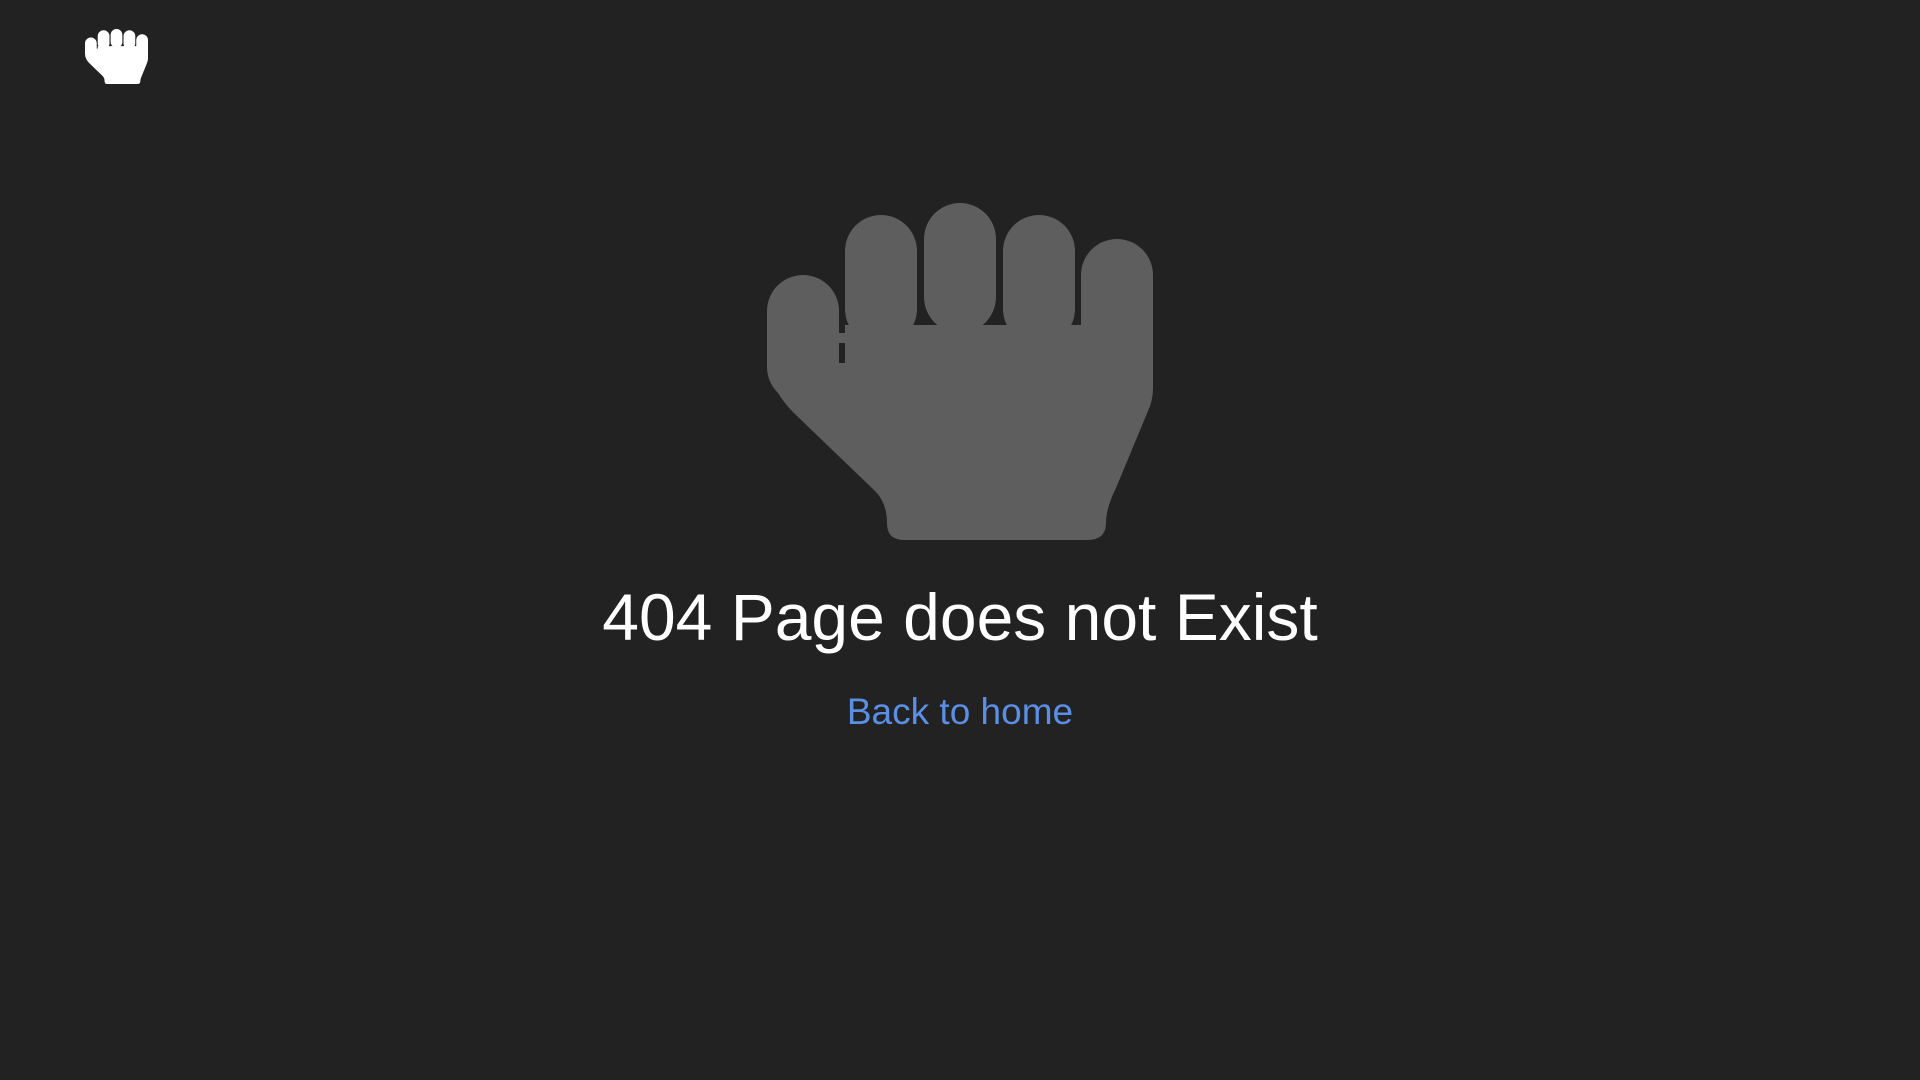 The height and width of the screenshot is (1080, 1920). Describe the element at coordinates (960, 712) in the screenshot. I see `back-to-home-link: Back to home` at that location.